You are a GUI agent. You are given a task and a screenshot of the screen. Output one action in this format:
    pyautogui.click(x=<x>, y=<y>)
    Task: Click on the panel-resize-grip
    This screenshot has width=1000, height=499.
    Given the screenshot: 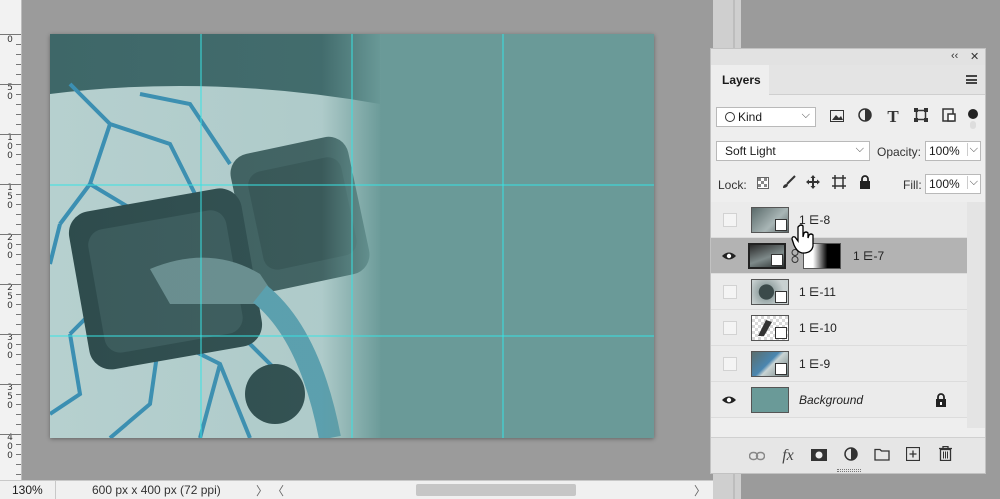 What is the action you would take?
    pyautogui.click(x=849, y=470)
    